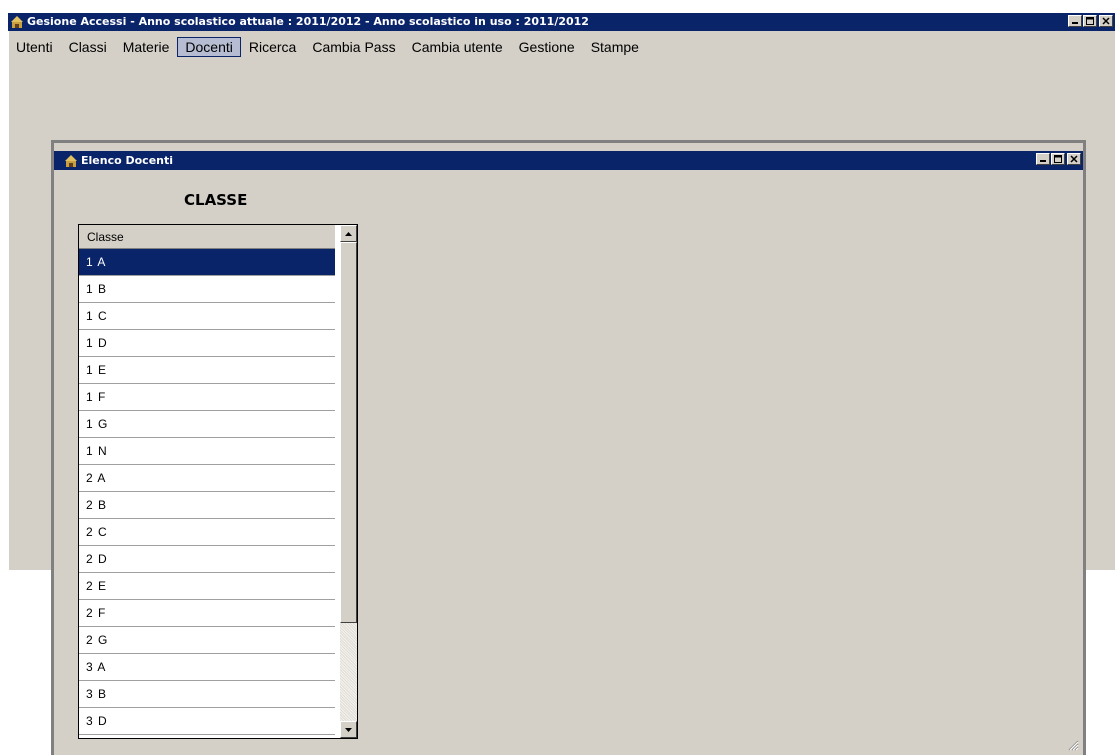 Image resolution: width=1115 pixels, height=755 pixels. What do you see at coordinates (34, 47) in the screenshot?
I see `menu-item-utenti: Utenti` at bounding box center [34, 47].